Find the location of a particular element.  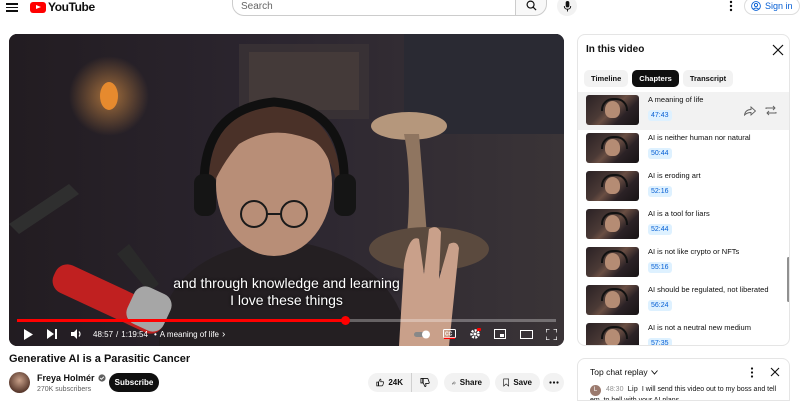

chapter-timestamp: 55:16 is located at coordinates (660, 267).